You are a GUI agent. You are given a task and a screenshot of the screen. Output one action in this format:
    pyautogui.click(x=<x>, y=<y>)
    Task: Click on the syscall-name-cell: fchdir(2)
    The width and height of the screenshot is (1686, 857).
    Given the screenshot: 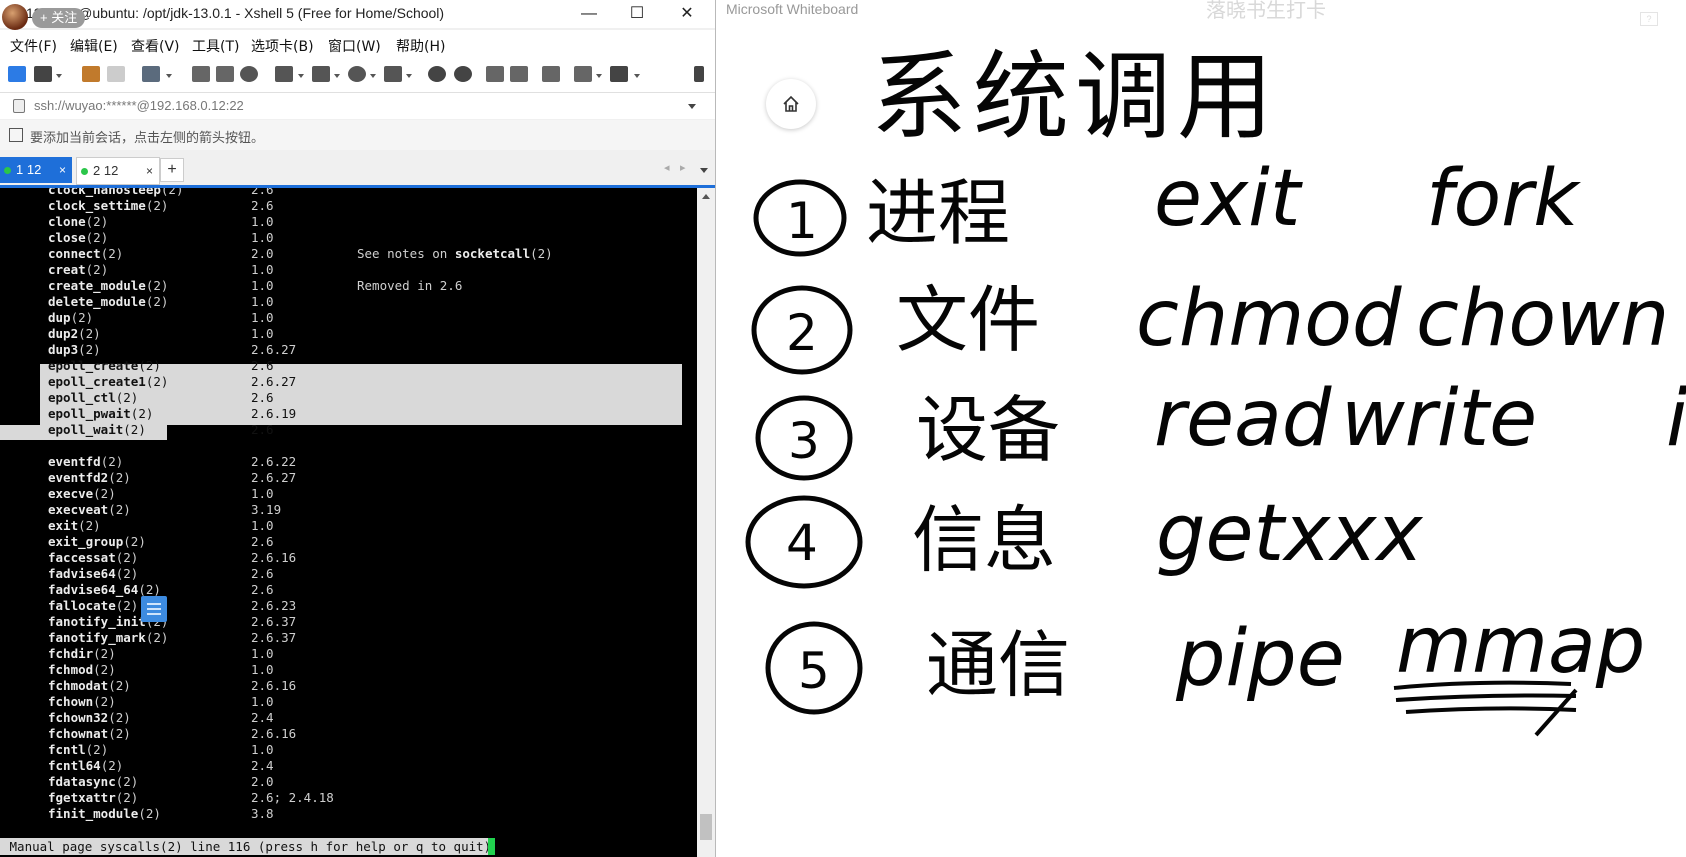 What is the action you would take?
    pyautogui.click(x=82, y=654)
    